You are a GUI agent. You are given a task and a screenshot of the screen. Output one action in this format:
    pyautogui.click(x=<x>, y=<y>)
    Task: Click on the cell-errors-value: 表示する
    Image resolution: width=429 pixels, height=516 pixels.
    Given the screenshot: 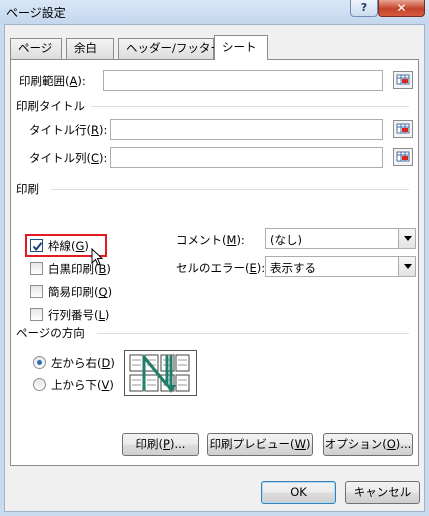 What is the action you would take?
    pyautogui.click(x=293, y=268)
    